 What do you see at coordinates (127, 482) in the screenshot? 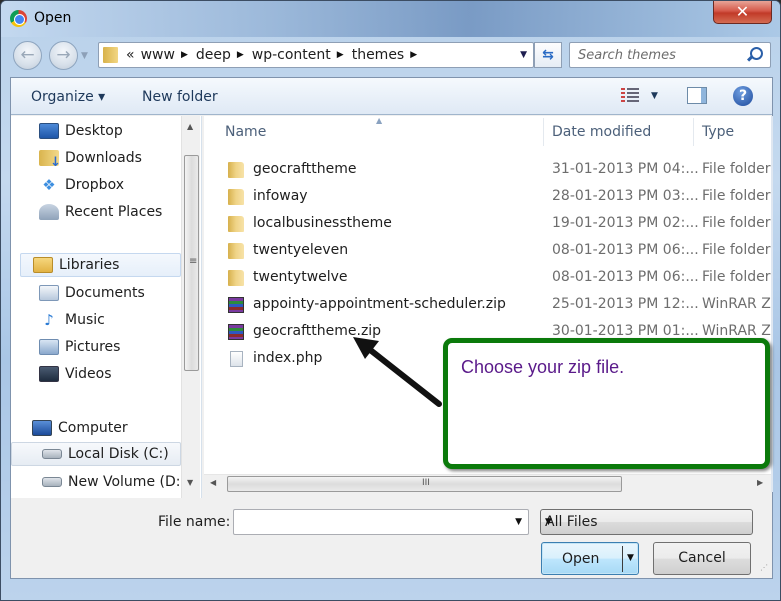
I see `nav-item-label: New Volume (D:)` at bounding box center [127, 482].